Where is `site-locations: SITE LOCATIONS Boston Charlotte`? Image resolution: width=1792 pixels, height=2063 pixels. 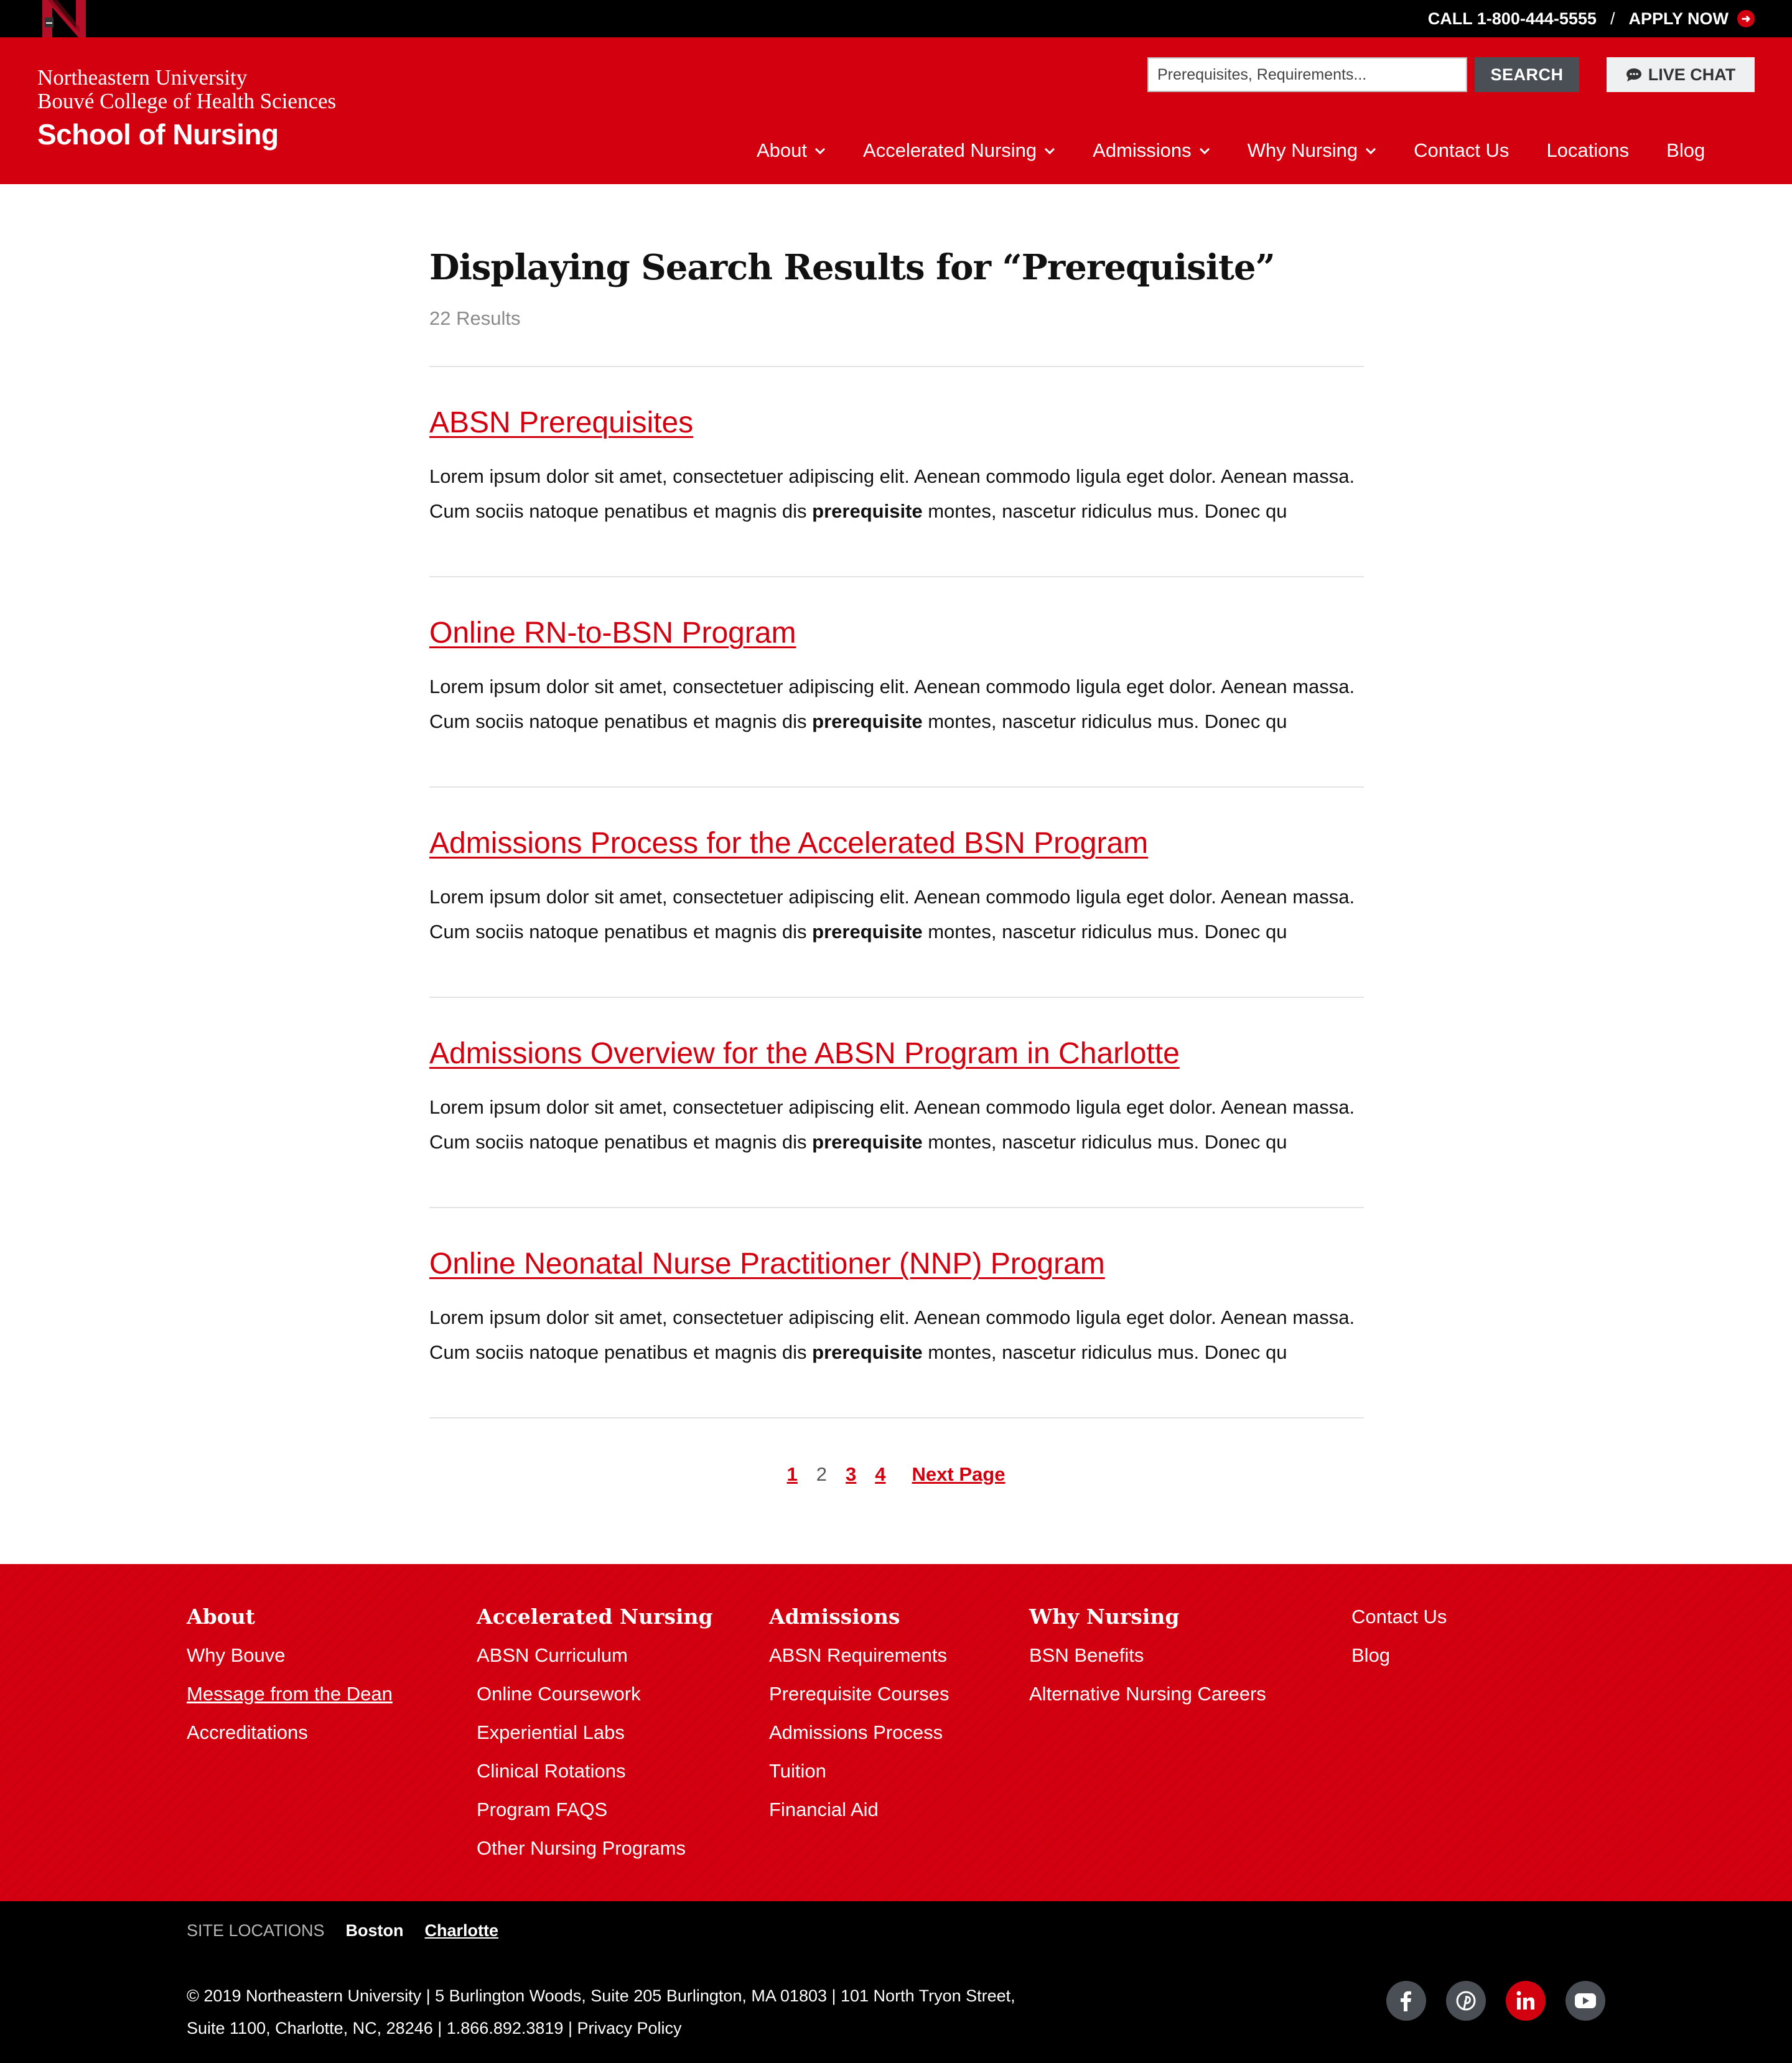 site-locations: SITE LOCATIONS Boston Charlotte is located at coordinates (342, 1930).